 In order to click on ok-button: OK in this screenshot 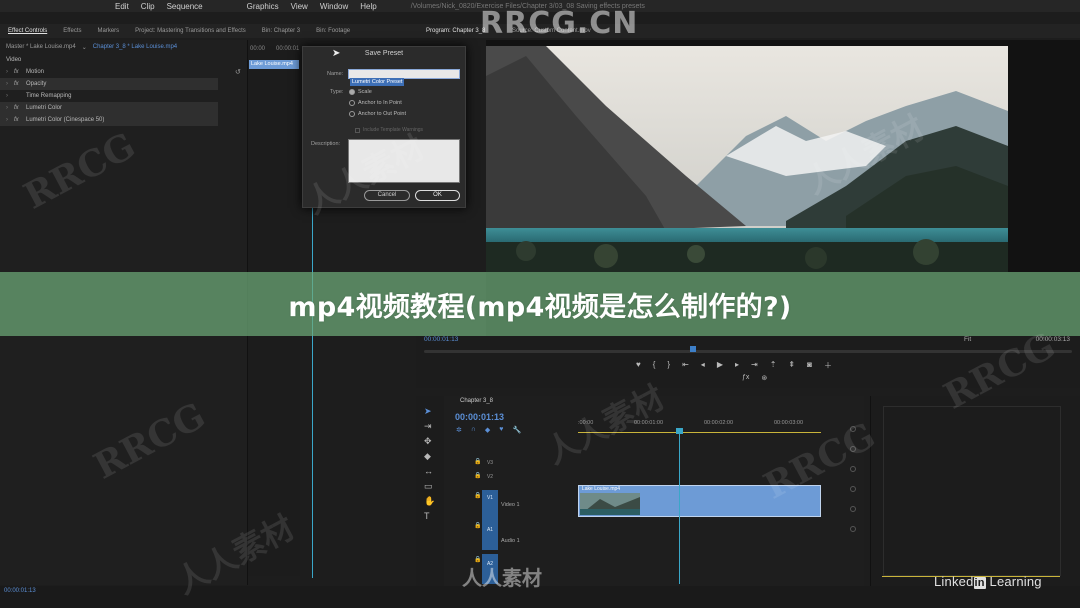, I will do `click(437, 195)`.